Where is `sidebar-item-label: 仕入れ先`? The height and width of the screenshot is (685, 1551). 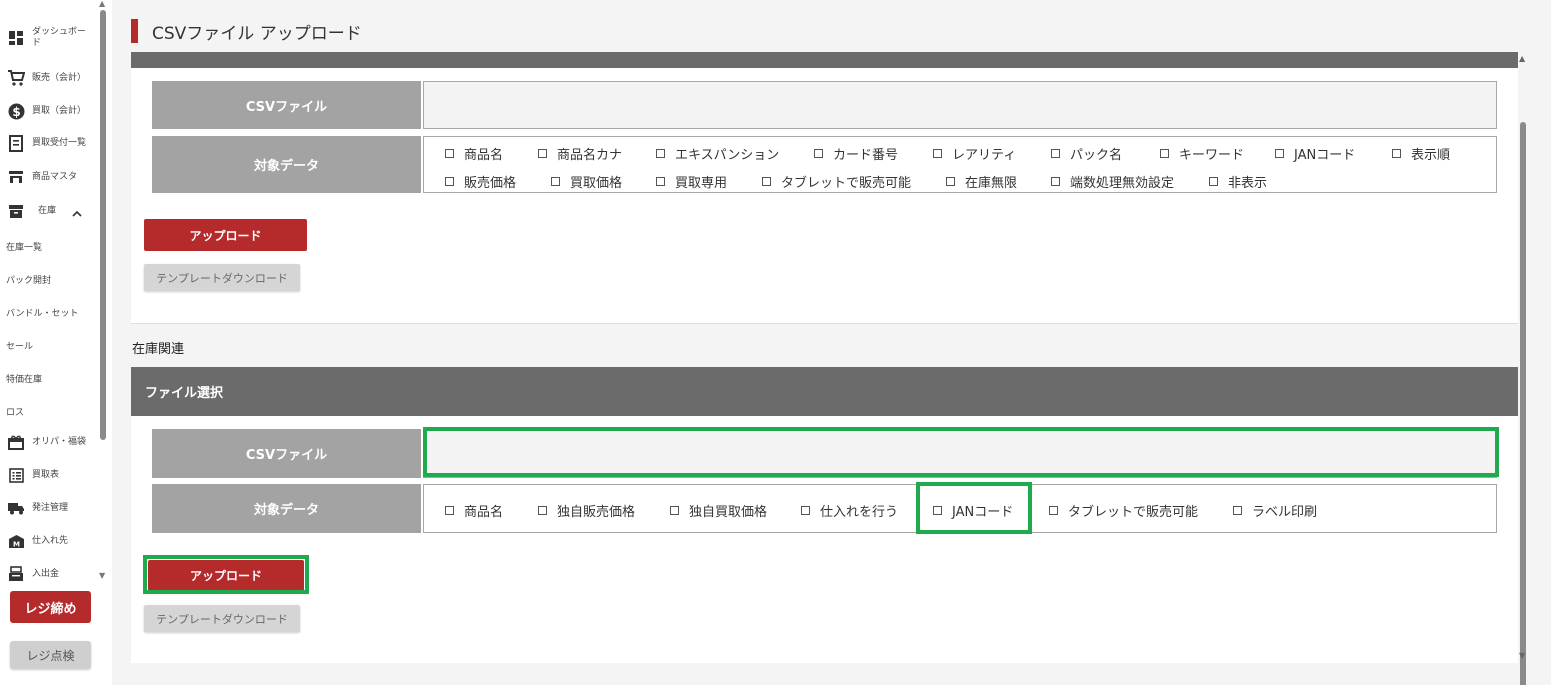 sidebar-item-label: 仕入れ先 is located at coordinates (50, 540).